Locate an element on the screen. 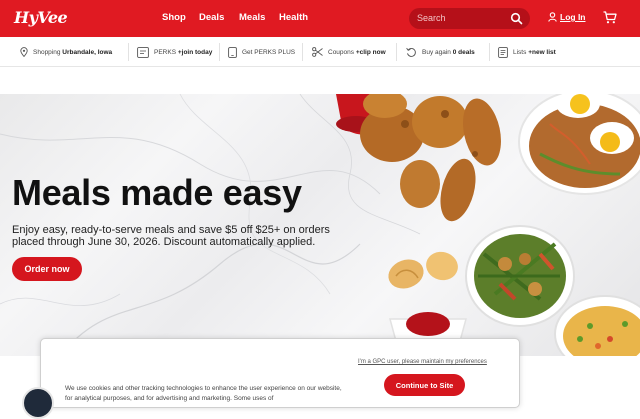 The image size is (640, 419). search-input: Search is located at coordinates (469, 18).